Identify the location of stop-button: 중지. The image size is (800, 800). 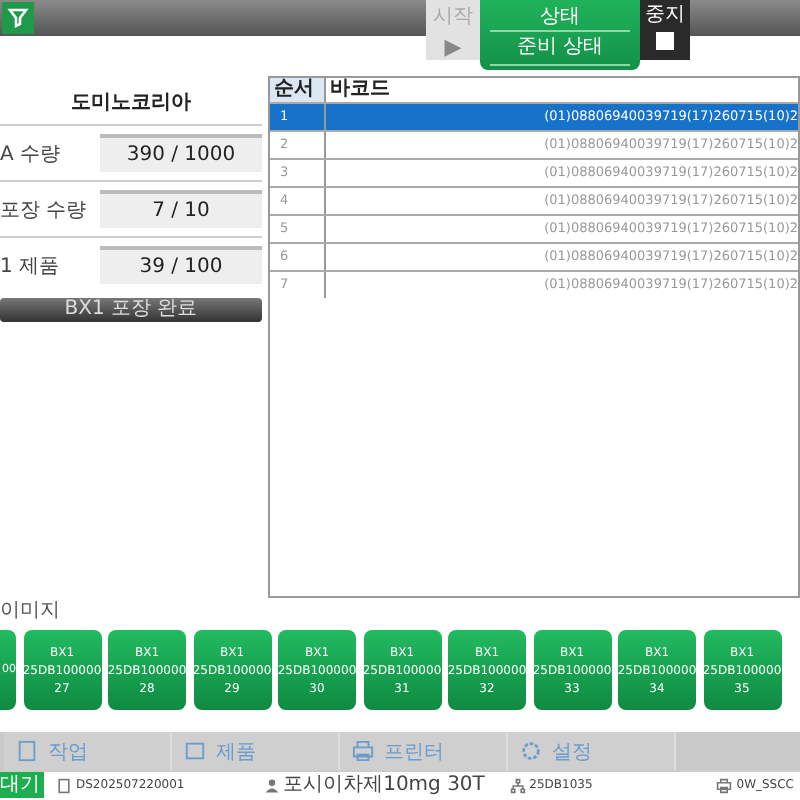
(665, 30).